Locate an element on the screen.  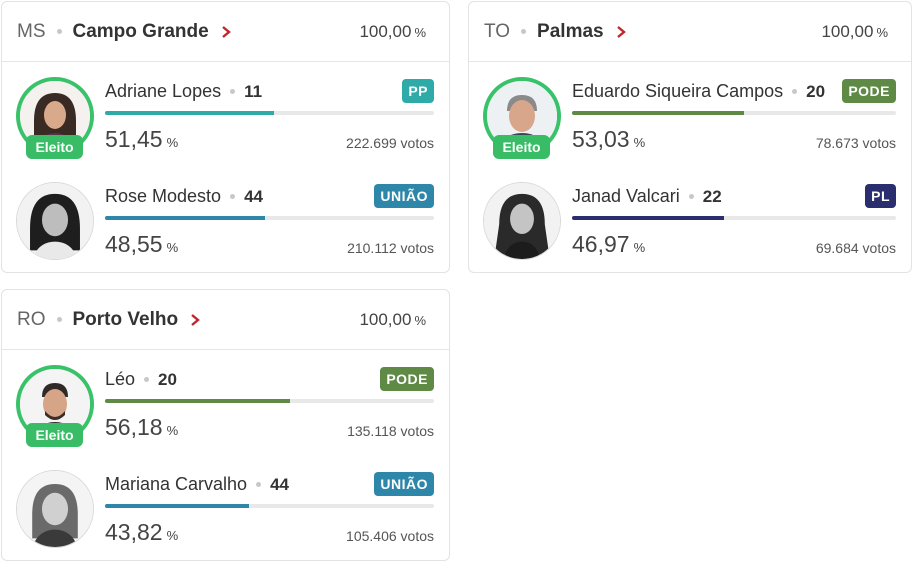
state-code: TO is located at coordinates (497, 31).